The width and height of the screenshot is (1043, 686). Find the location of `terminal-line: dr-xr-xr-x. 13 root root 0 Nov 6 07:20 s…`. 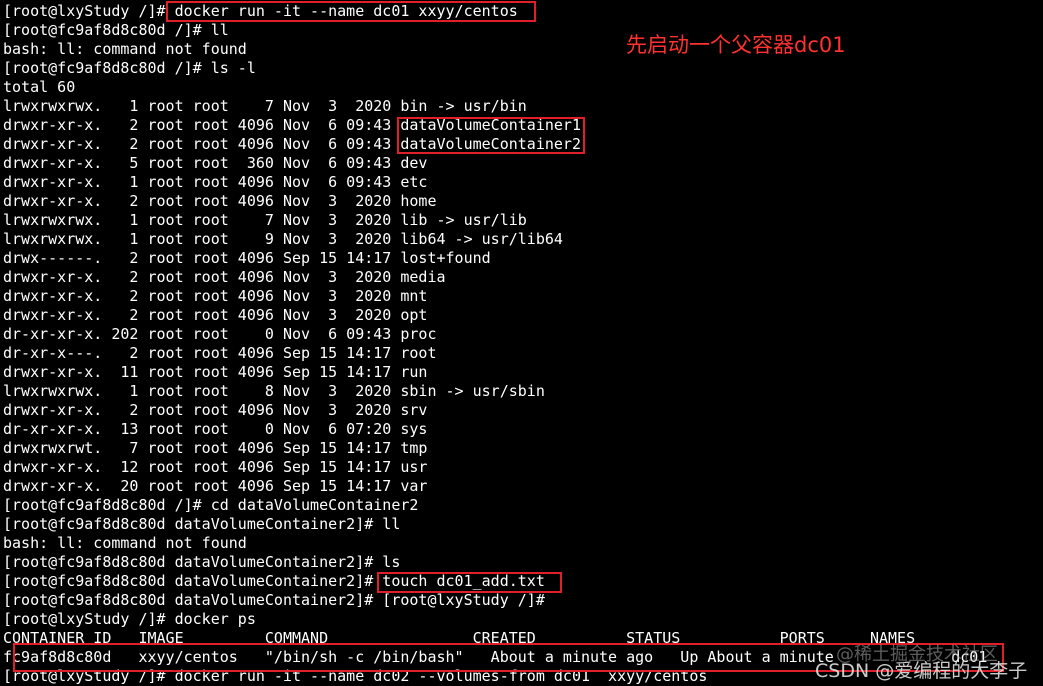

terminal-line: dr-xr-xr-x. 13 root root 0 Nov 6 07:20 s… is located at coordinates (215, 429).